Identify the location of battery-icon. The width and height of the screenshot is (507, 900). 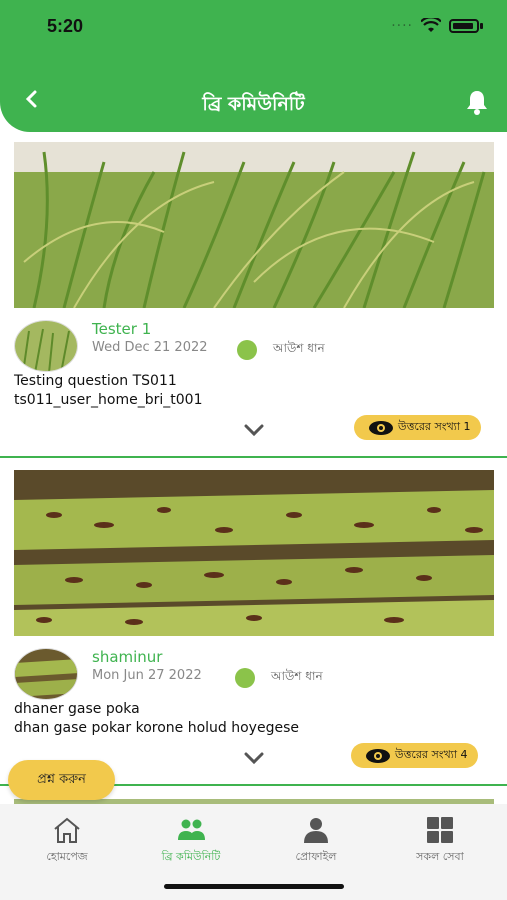
(464, 26).